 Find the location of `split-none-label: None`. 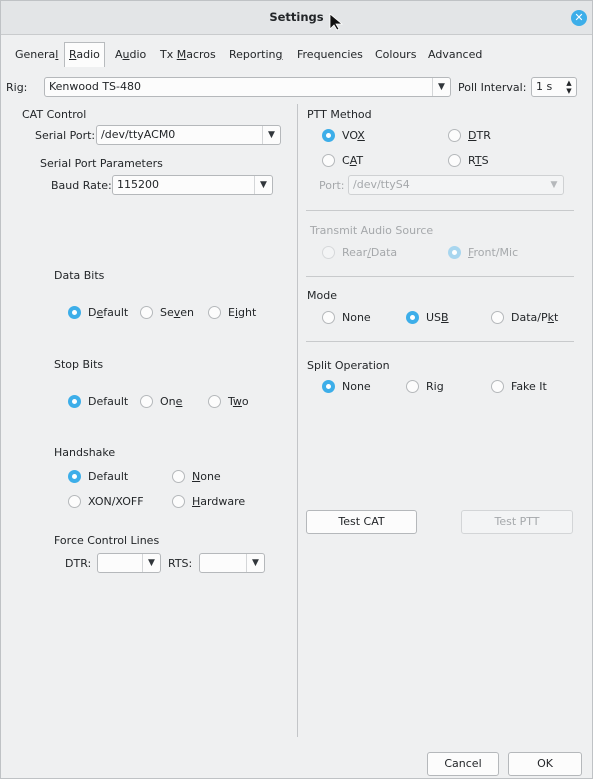

split-none-label: None is located at coordinates (356, 386).